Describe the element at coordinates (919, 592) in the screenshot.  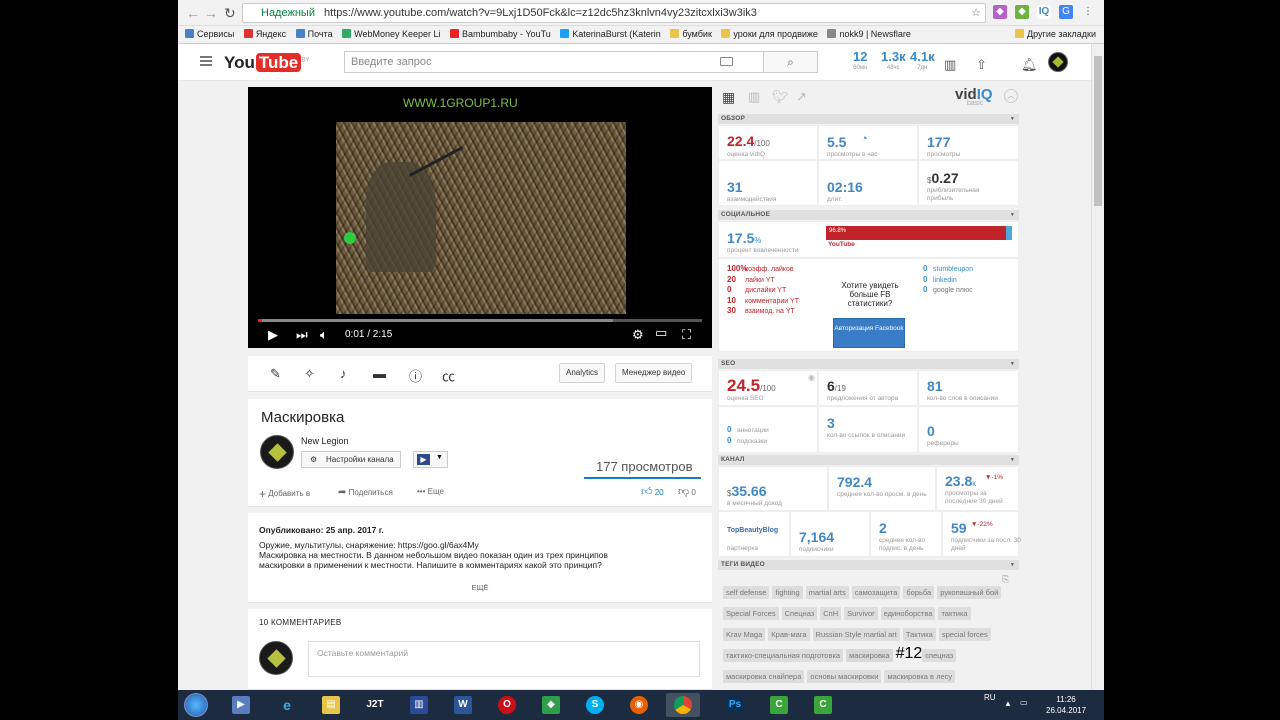
I see `tag-chip: борьба` at that location.